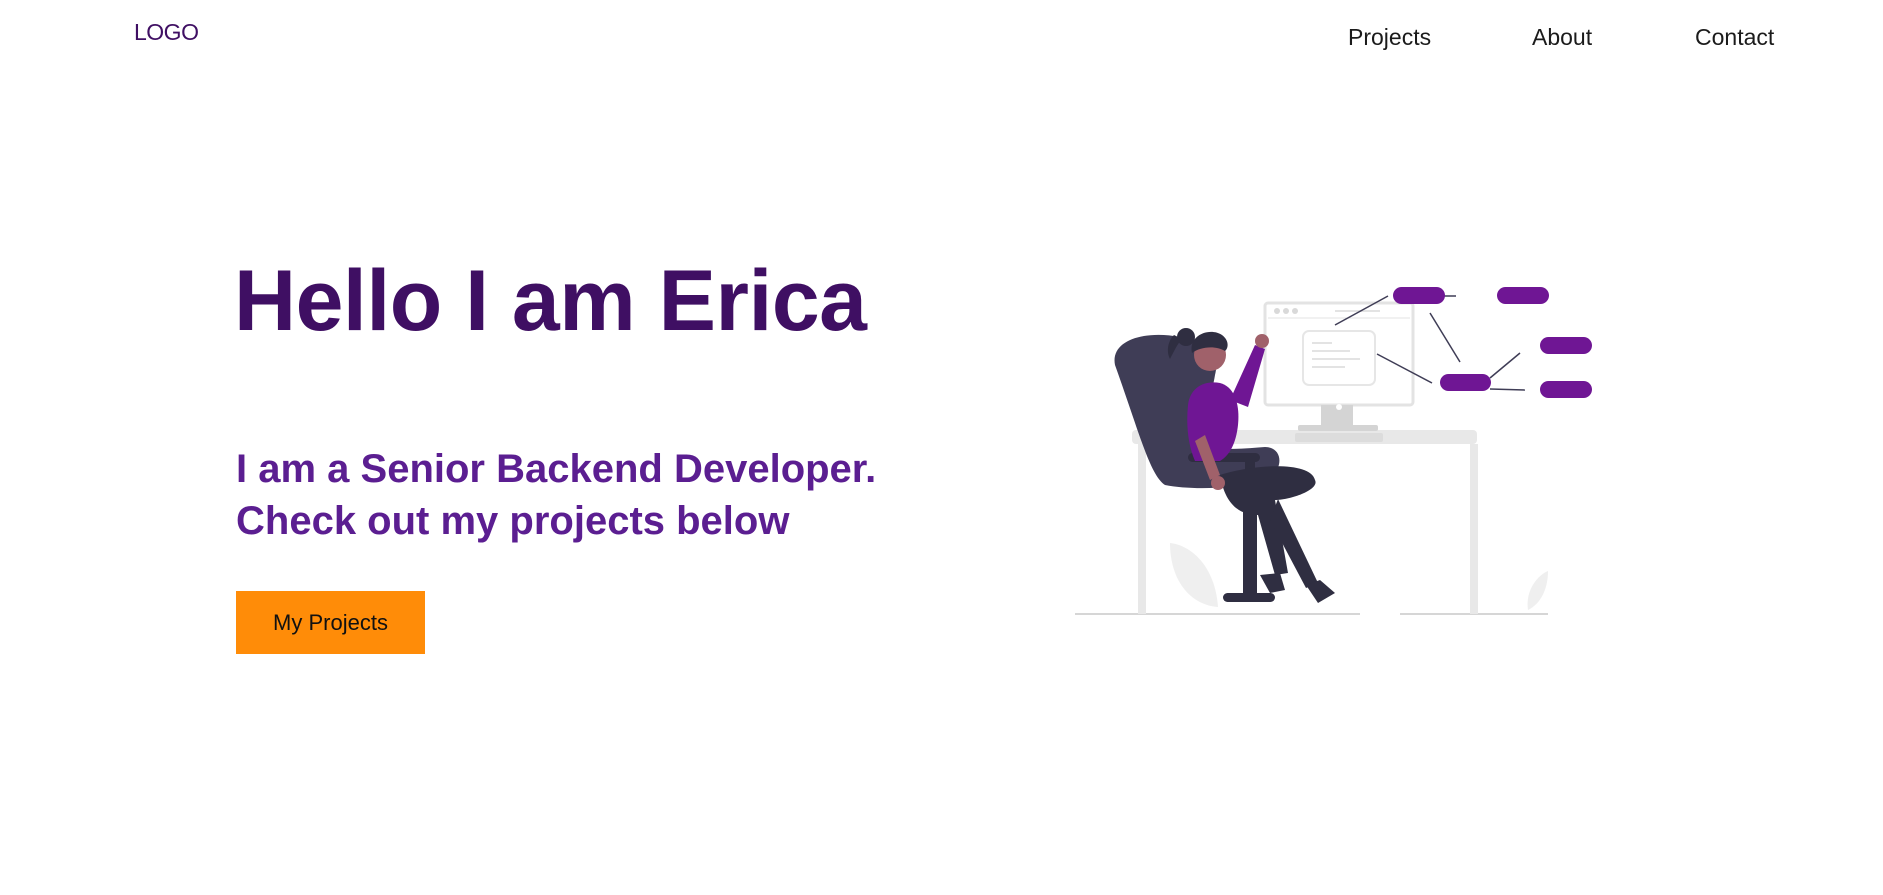 This screenshot has height=895, width=1883. What do you see at coordinates (1562, 37) in the screenshot?
I see `nav-link-about: About` at bounding box center [1562, 37].